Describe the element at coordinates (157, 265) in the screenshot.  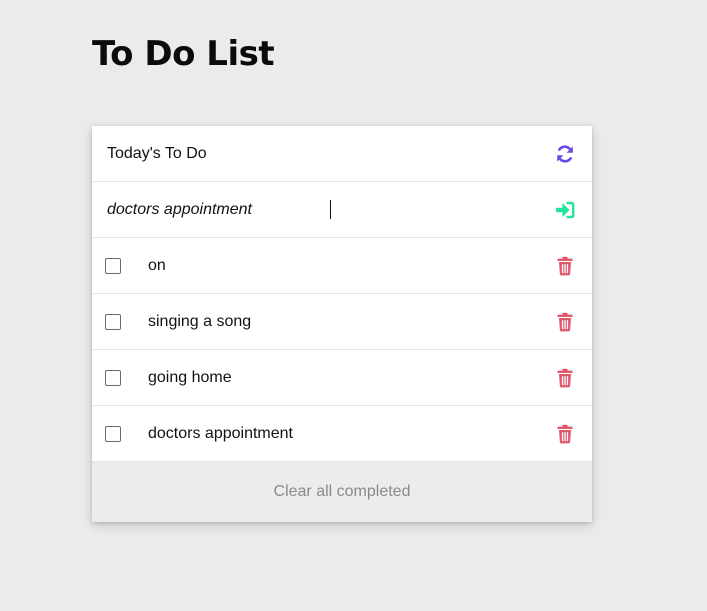
I see `todo-item-label: on` at that location.